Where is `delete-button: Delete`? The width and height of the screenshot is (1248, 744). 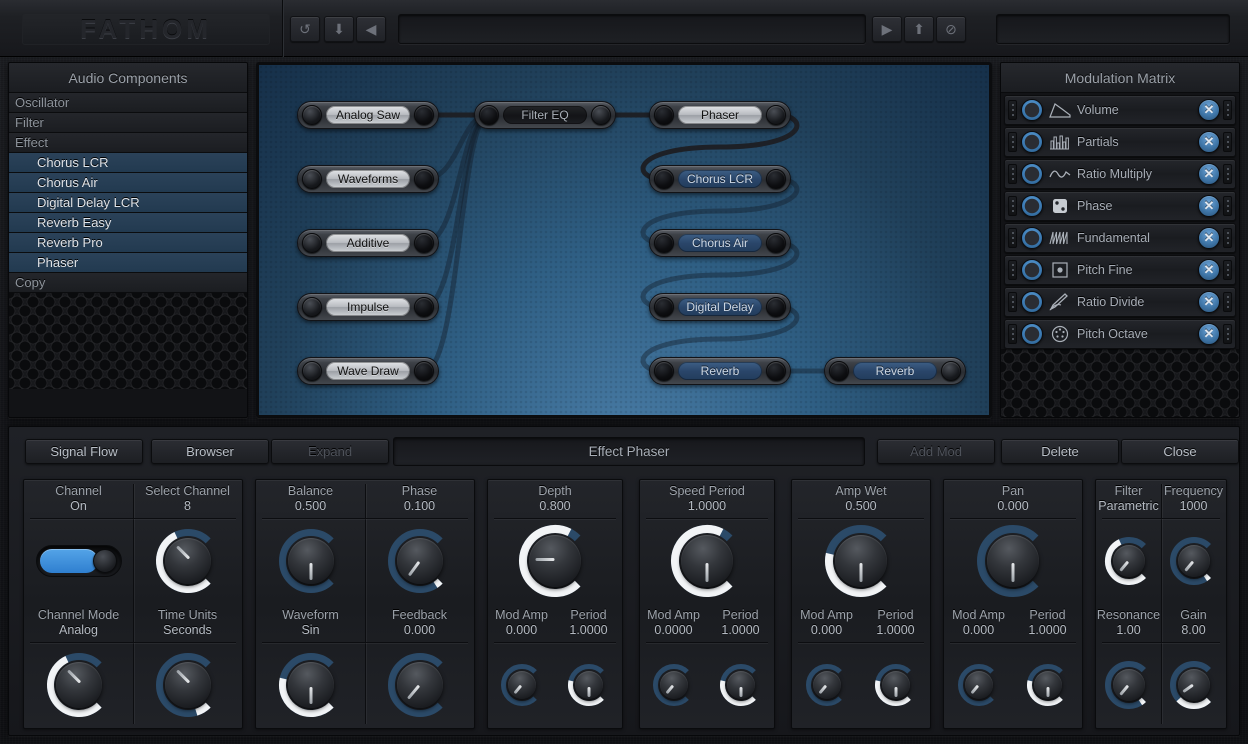
delete-button: Delete is located at coordinates (1060, 451).